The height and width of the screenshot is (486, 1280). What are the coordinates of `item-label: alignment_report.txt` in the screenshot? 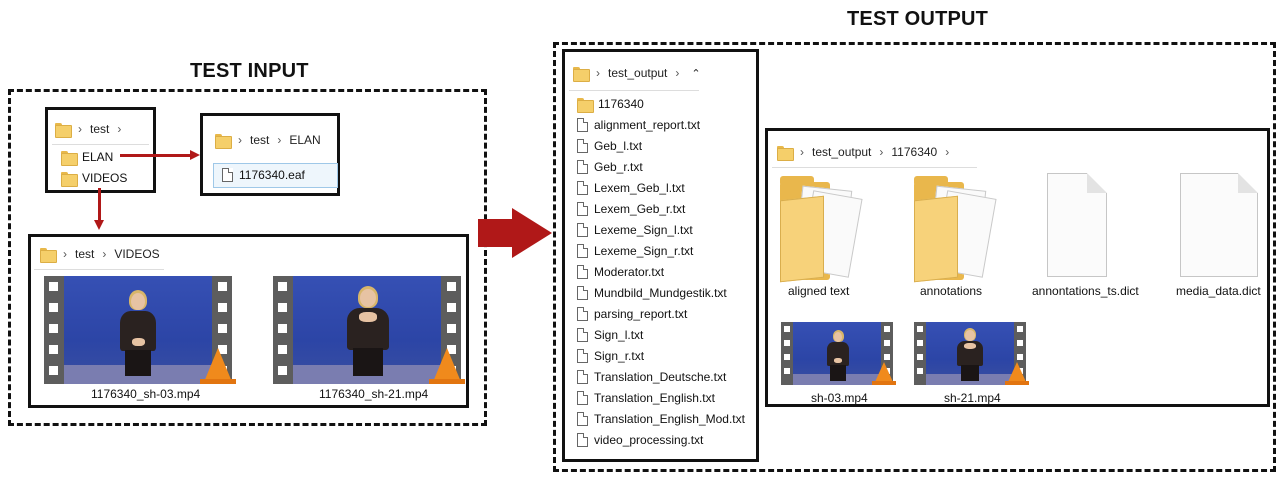 It's located at (647, 125).